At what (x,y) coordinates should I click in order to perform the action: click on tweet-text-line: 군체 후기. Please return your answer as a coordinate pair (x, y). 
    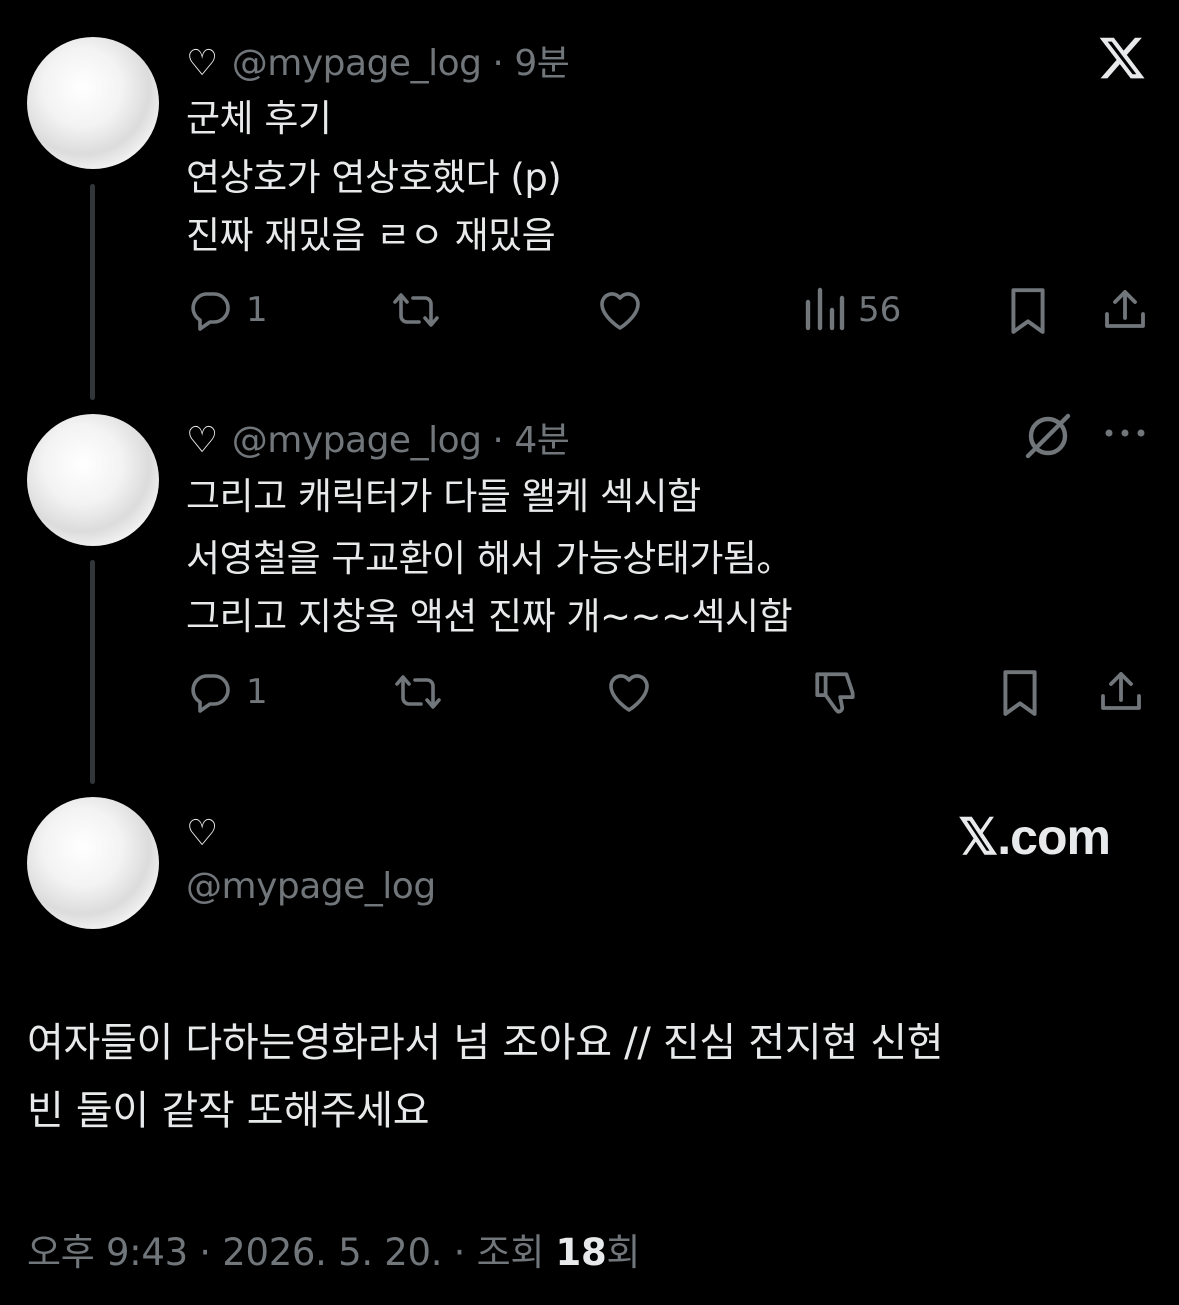
    Looking at the image, I should click on (259, 118).